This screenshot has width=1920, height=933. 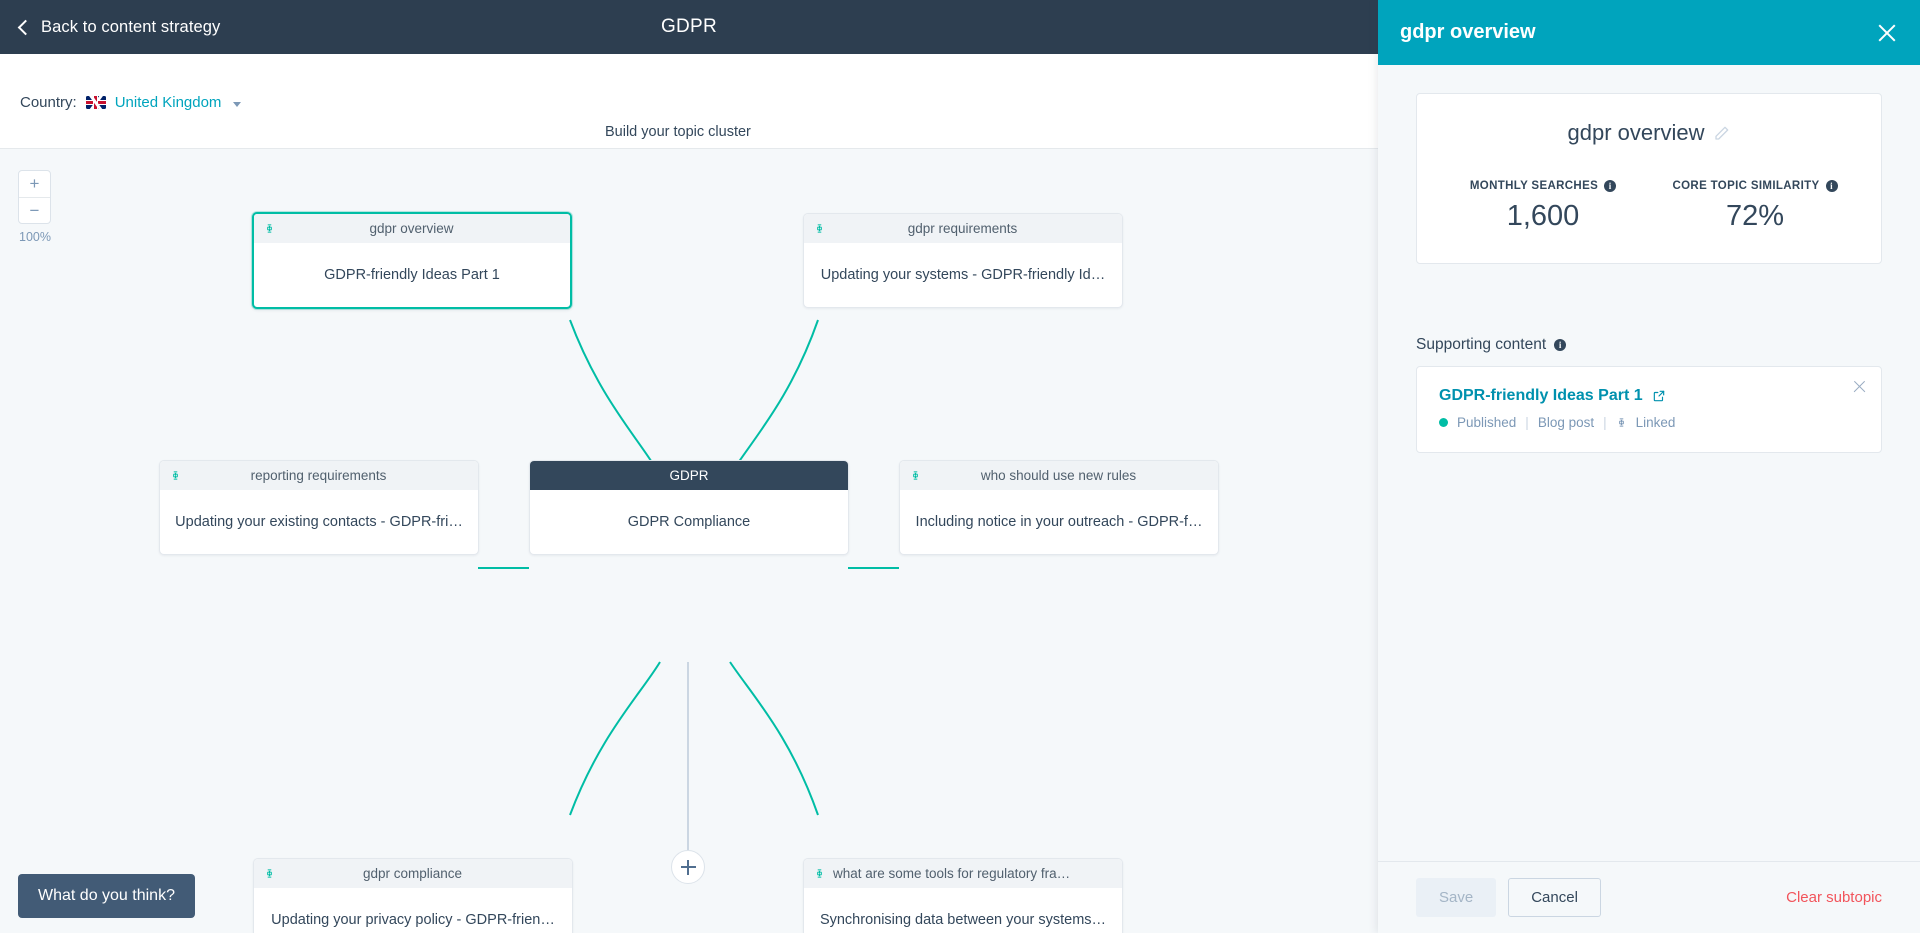 What do you see at coordinates (1487, 422) in the screenshot?
I see `status-badge: Published` at bounding box center [1487, 422].